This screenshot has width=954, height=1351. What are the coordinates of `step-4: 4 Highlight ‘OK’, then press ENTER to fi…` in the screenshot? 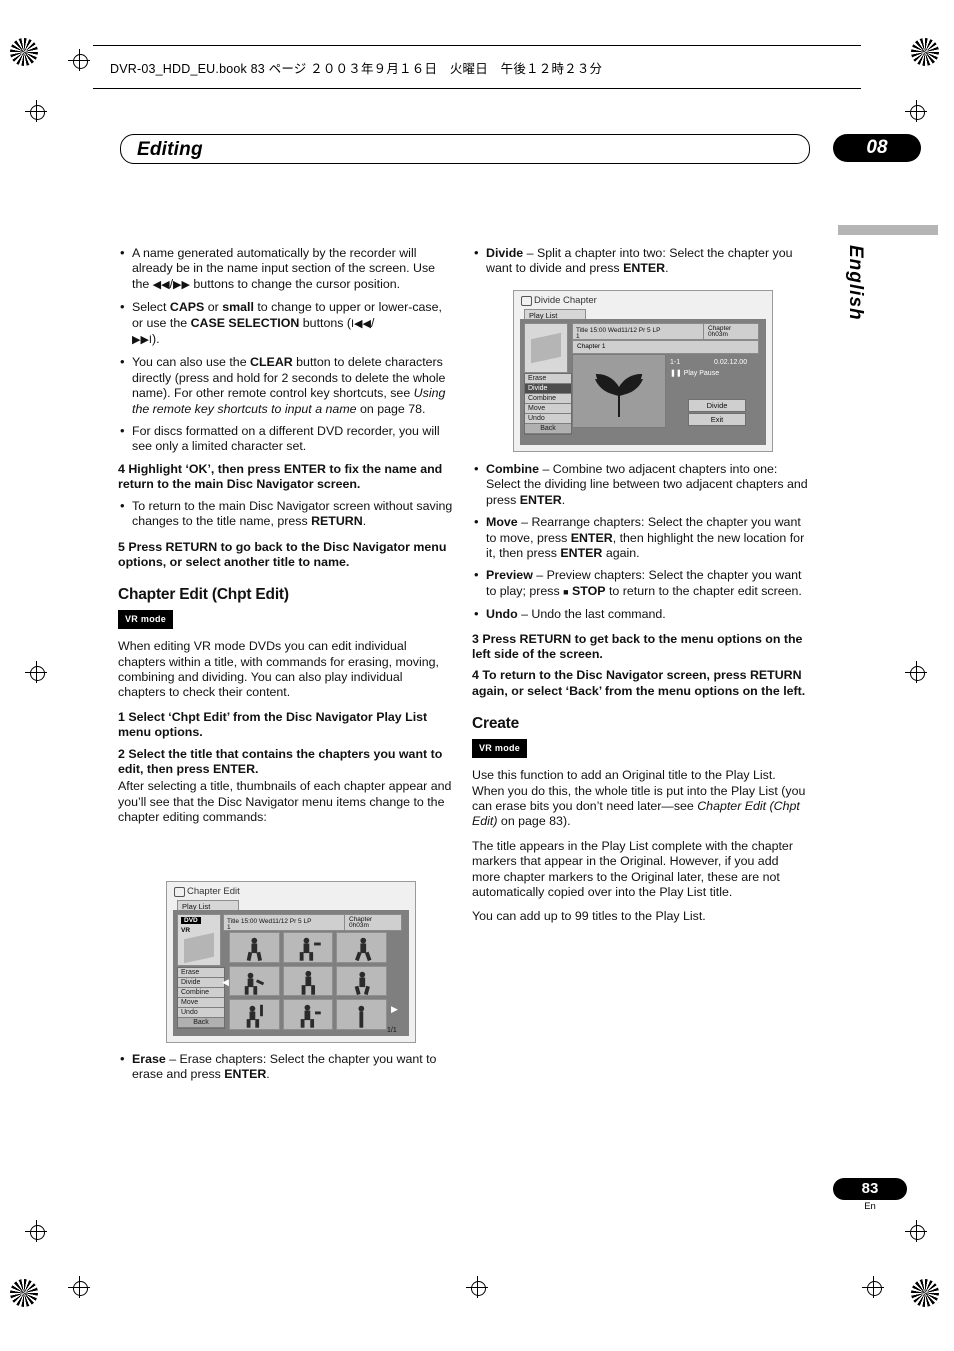 It's located at (280, 476).